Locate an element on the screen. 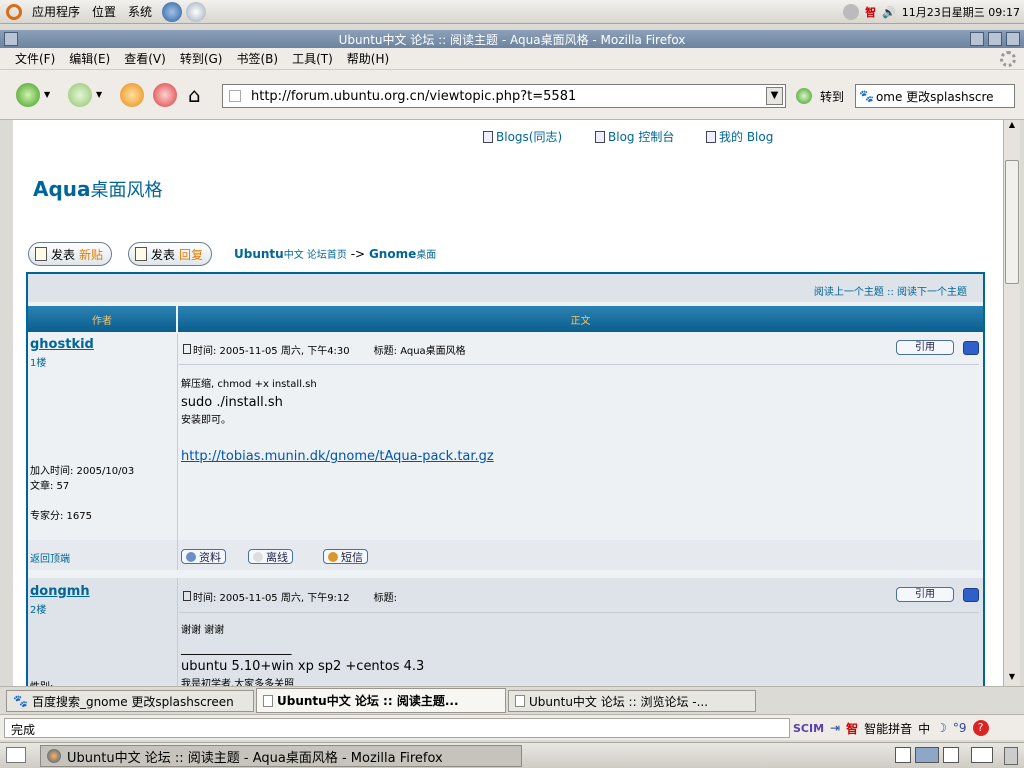 This screenshot has width=1024, height=768. page-favicon-icon is located at coordinates (235, 96).